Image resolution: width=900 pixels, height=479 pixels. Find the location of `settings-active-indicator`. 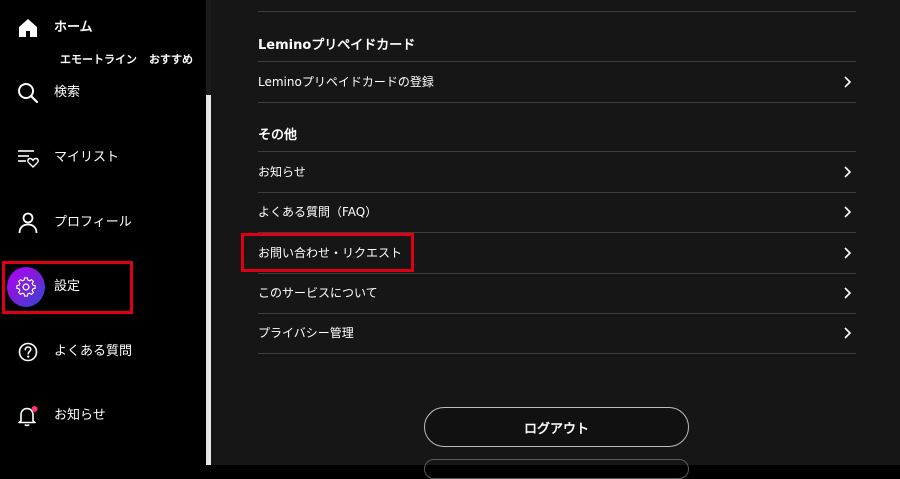

settings-active-indicator is located at coordinates (26, 287).